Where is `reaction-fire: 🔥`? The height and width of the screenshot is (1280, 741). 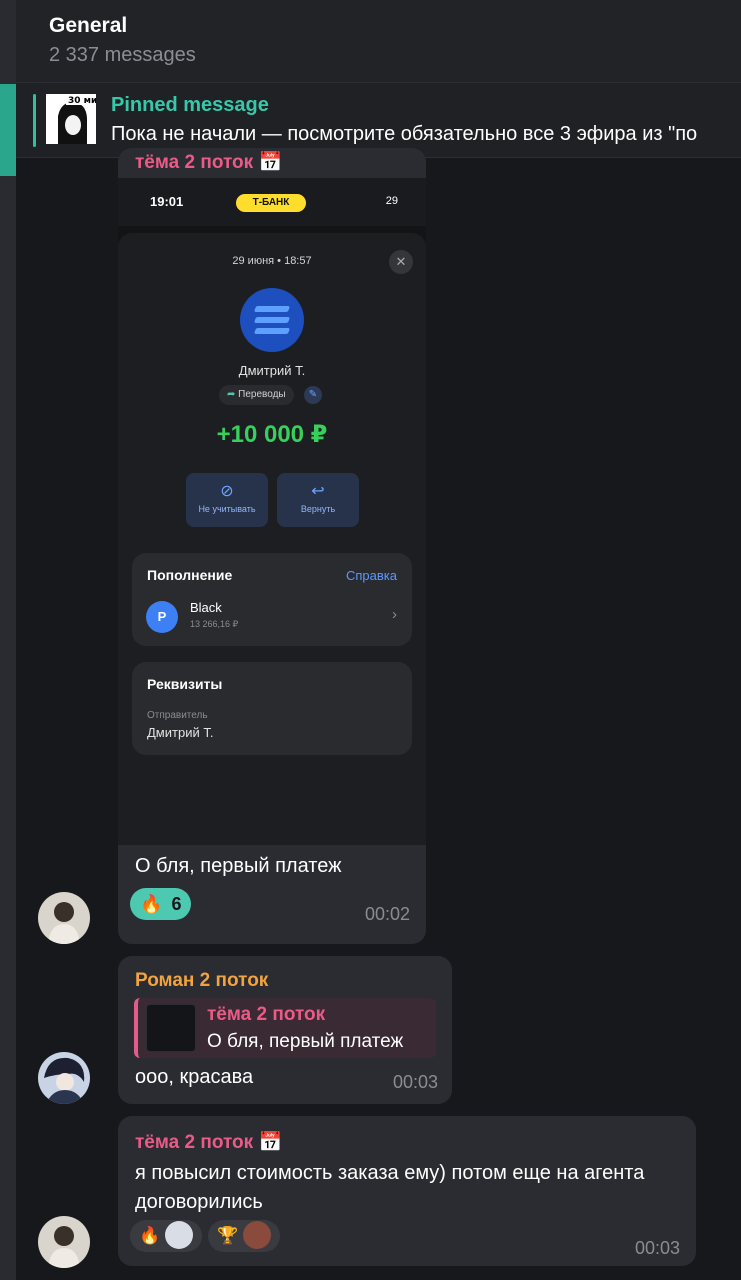 reaction-fire: 🔥 is located at coordinates (166, 1236).